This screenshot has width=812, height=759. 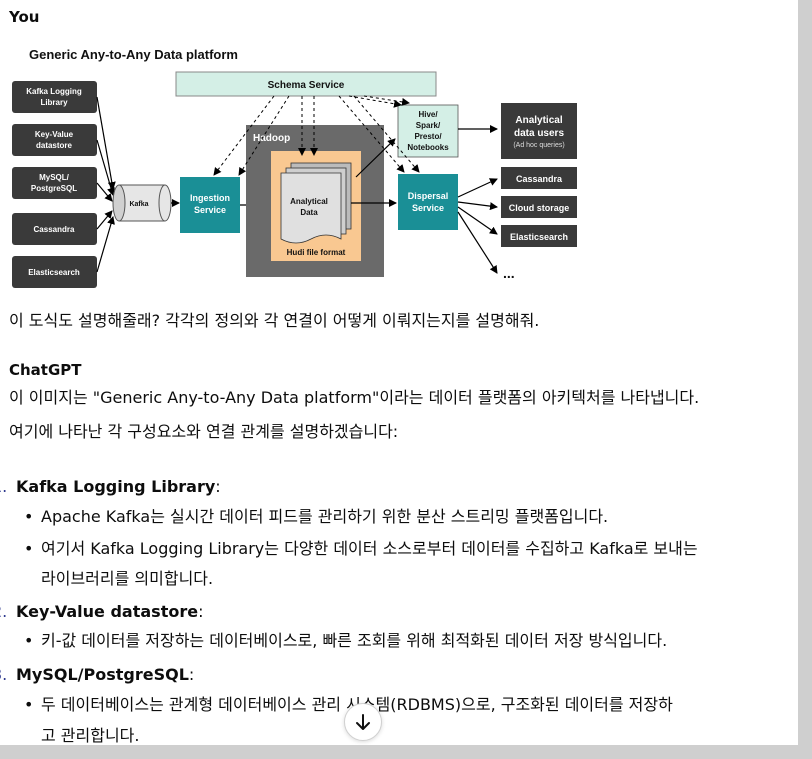 What do you see at coordinates (110, 611) in the screenshot?
I see `list-item-title: Key-Value datastore:` at bounding box center [110, 611].